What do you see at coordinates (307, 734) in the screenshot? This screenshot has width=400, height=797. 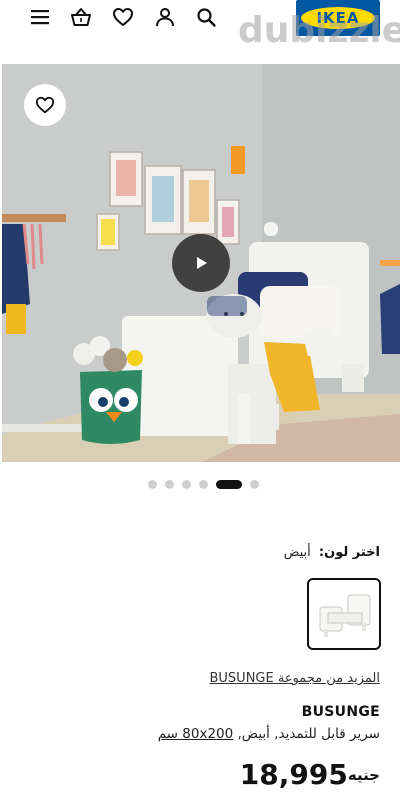 I see `description-main: سرير قابل للتمديد, أبيض,` at bounding box center [307, 734].